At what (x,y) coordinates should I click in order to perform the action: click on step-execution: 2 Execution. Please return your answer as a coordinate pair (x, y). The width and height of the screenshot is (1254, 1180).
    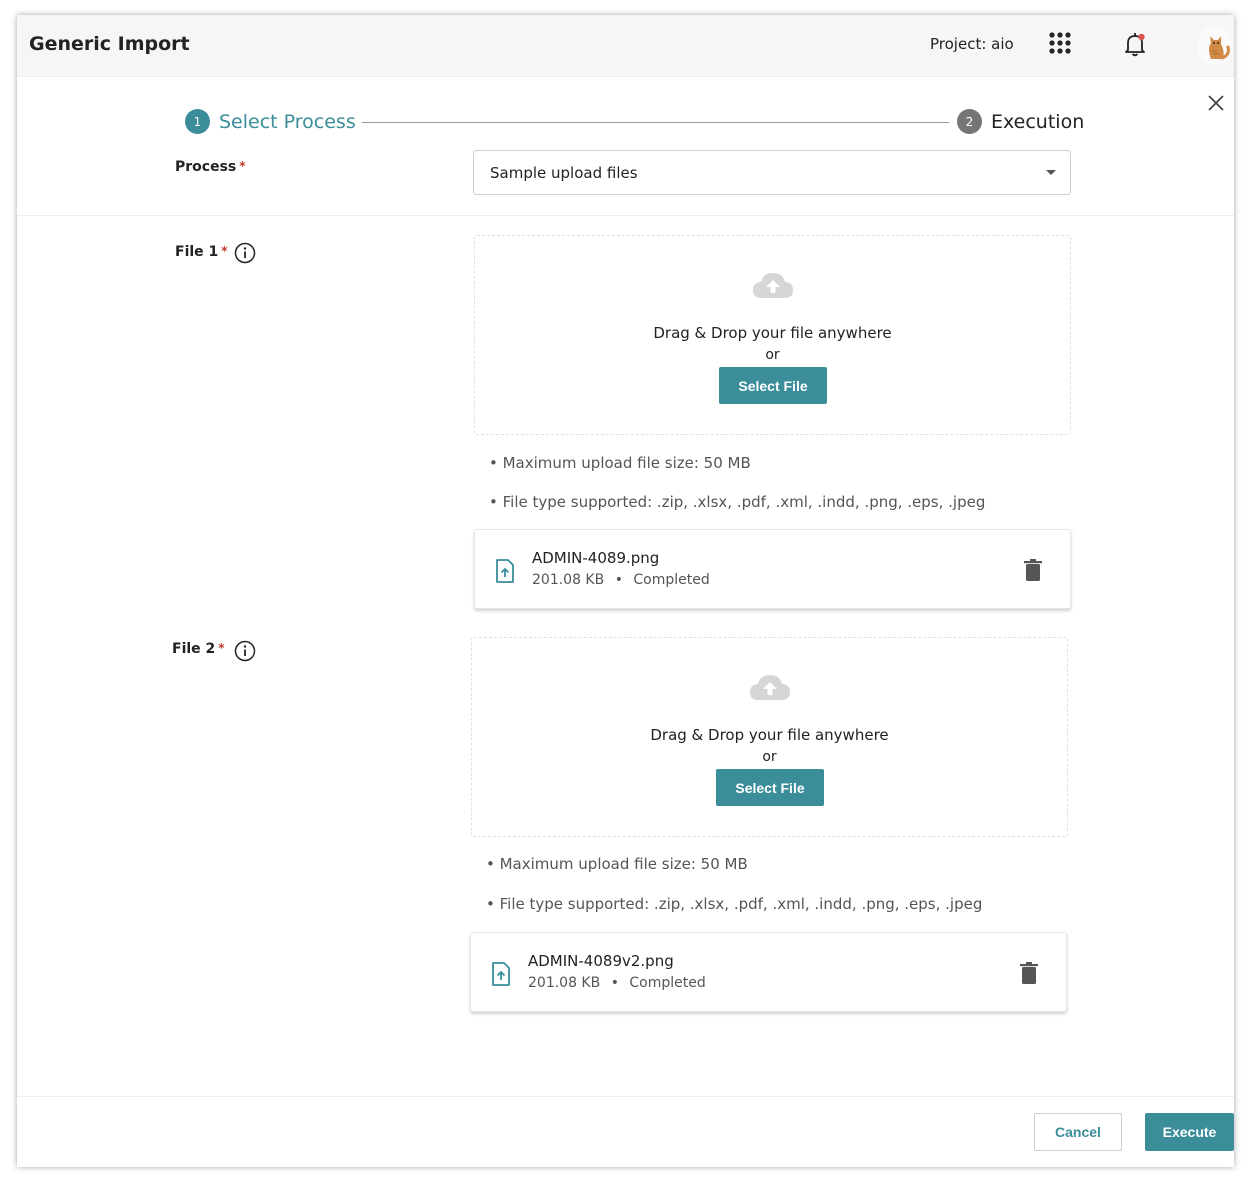
    Looking at the image, I should click on (1020, 121).